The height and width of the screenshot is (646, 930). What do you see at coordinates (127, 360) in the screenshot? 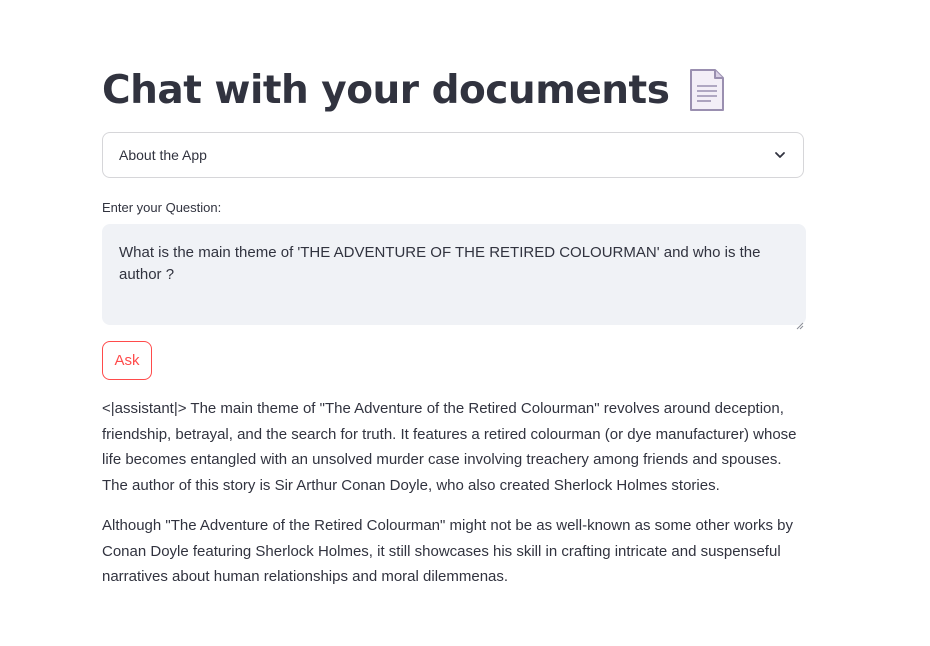
I see `ask-button: Ask` at bounding box center [127, 360].